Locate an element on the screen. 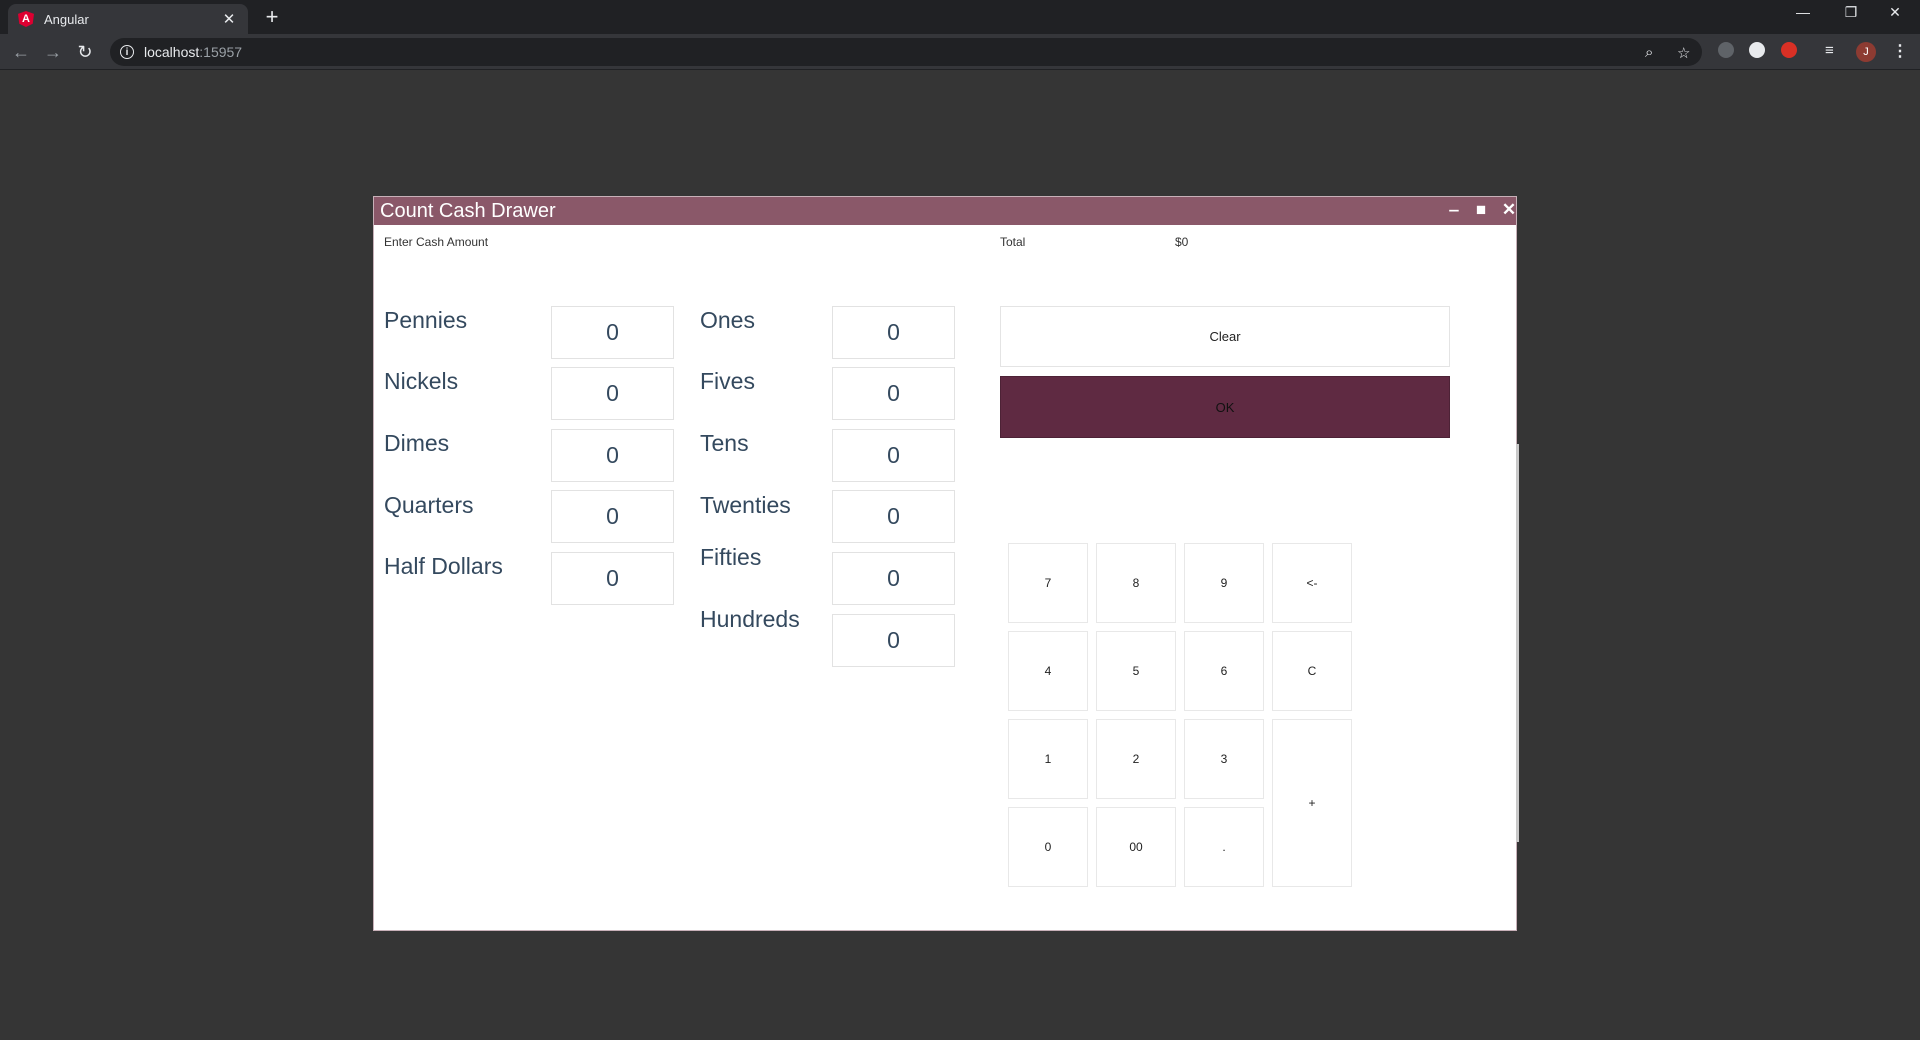 This screenshot has height=1040, width=1920. keypad-1: 1 is located at coordinates (1048, 759).